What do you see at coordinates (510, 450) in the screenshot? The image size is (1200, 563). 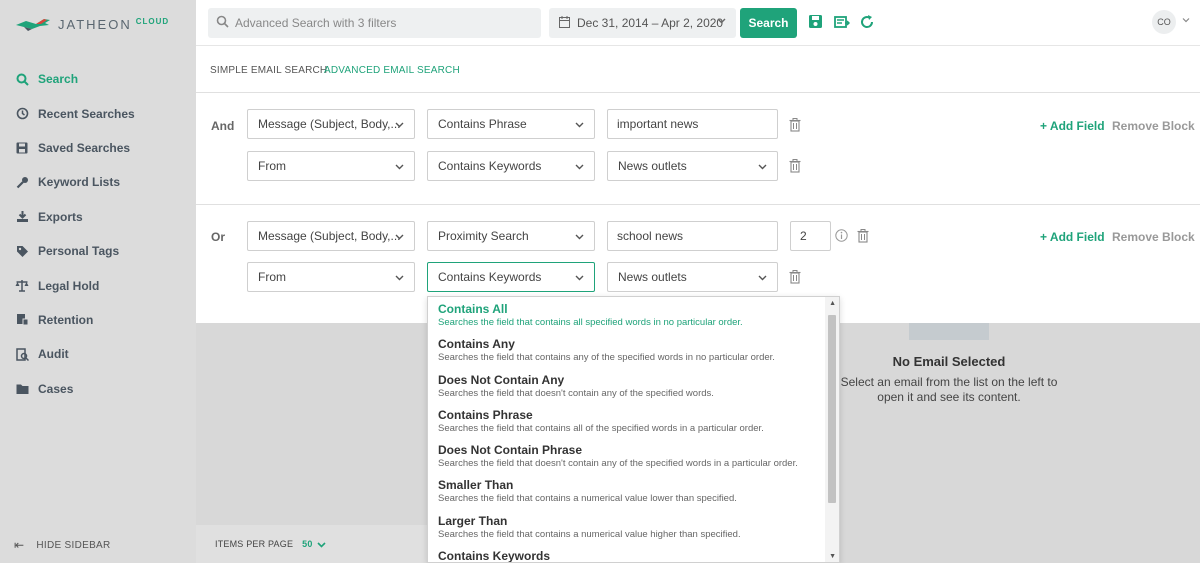 I see `option-title: Does Not Contain Phrase` at bounding box center [510, 450].